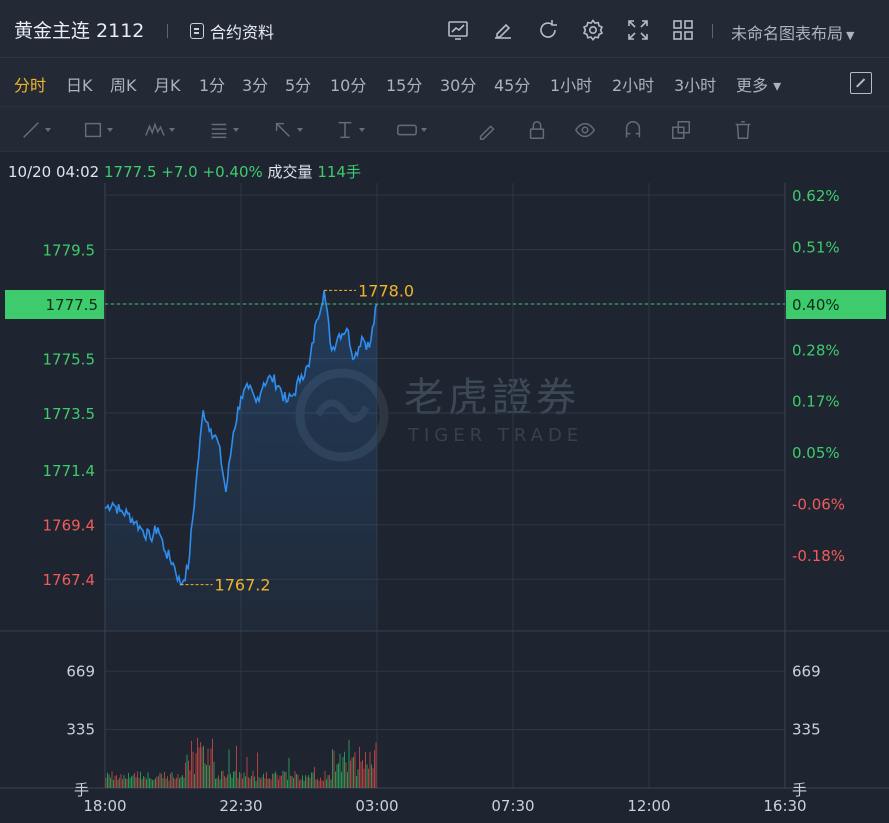 This screenshot has height=823, width=889. Describe the element at coordinates (633, 84) in the screenshot. I see `period-tab: 2小时` at that location.